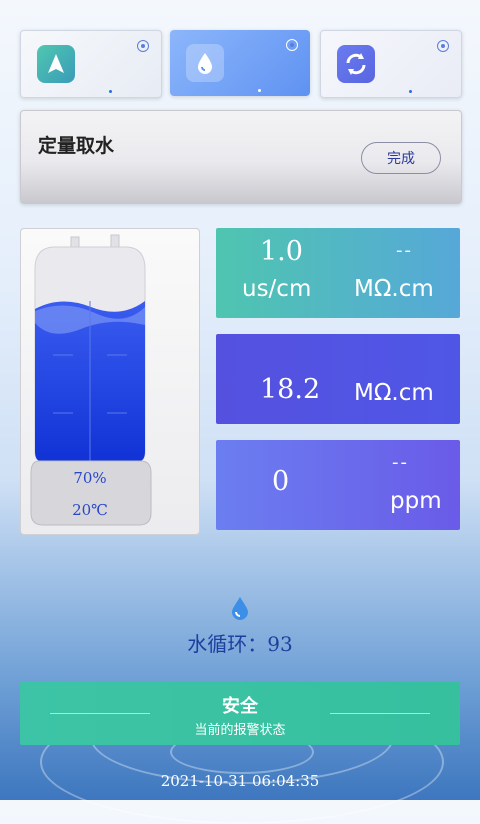 The width and height of the screenshot is (480, 824). What do you see at coordinates (91, 64) in the screenshot?
I see `mode-card-navigate` at bounding box center [91, 64].